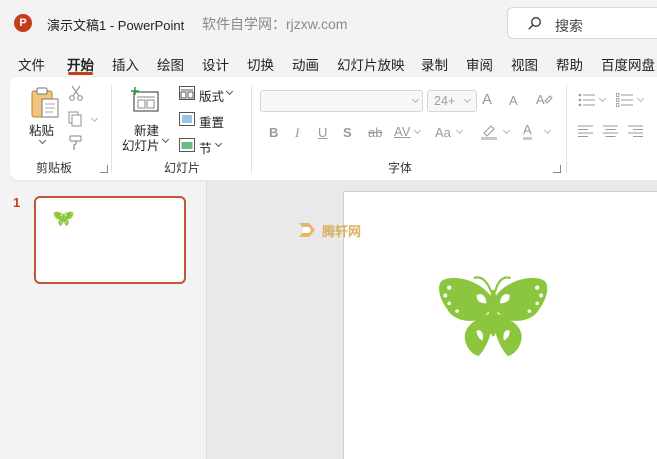  What do you see at coordinates (76, 143) in the screenshot?
I see `format-painter-icon` at bounding box center [76, 143].